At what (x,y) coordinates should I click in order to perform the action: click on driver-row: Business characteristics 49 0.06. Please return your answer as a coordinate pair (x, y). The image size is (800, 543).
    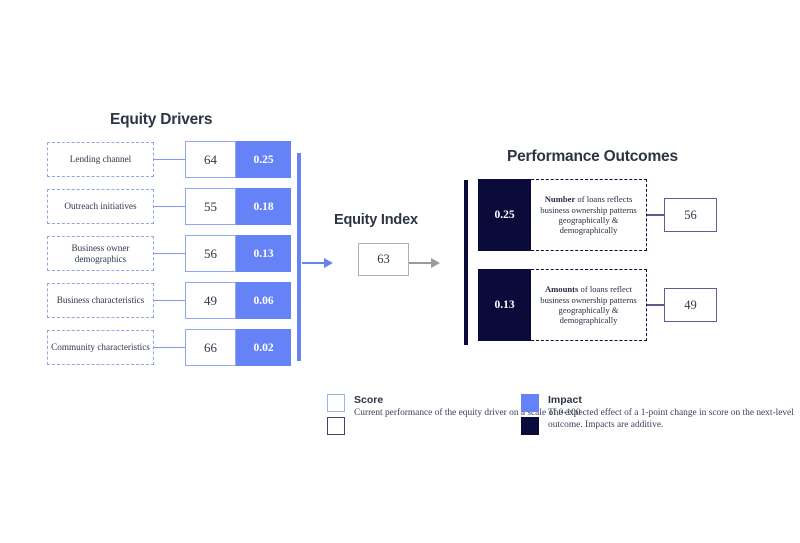
    Looking at the image, I should click on (169, 300).